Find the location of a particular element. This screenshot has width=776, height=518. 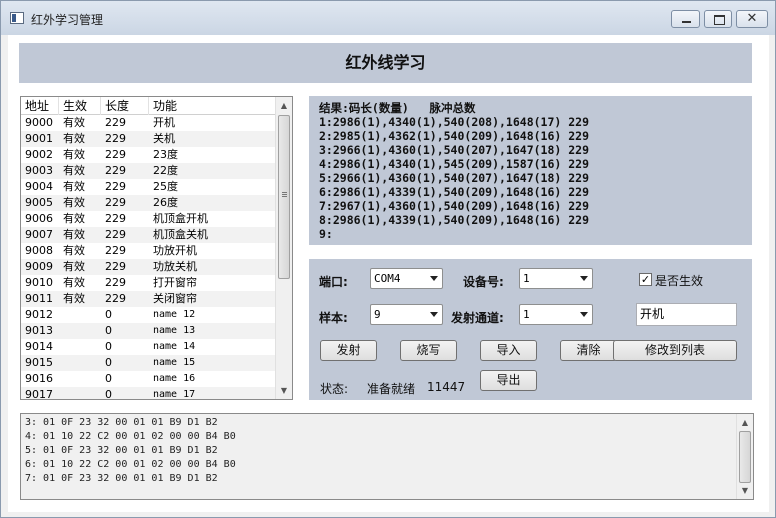

channel-label: 发射通道: is located at coordinates (477, 318).